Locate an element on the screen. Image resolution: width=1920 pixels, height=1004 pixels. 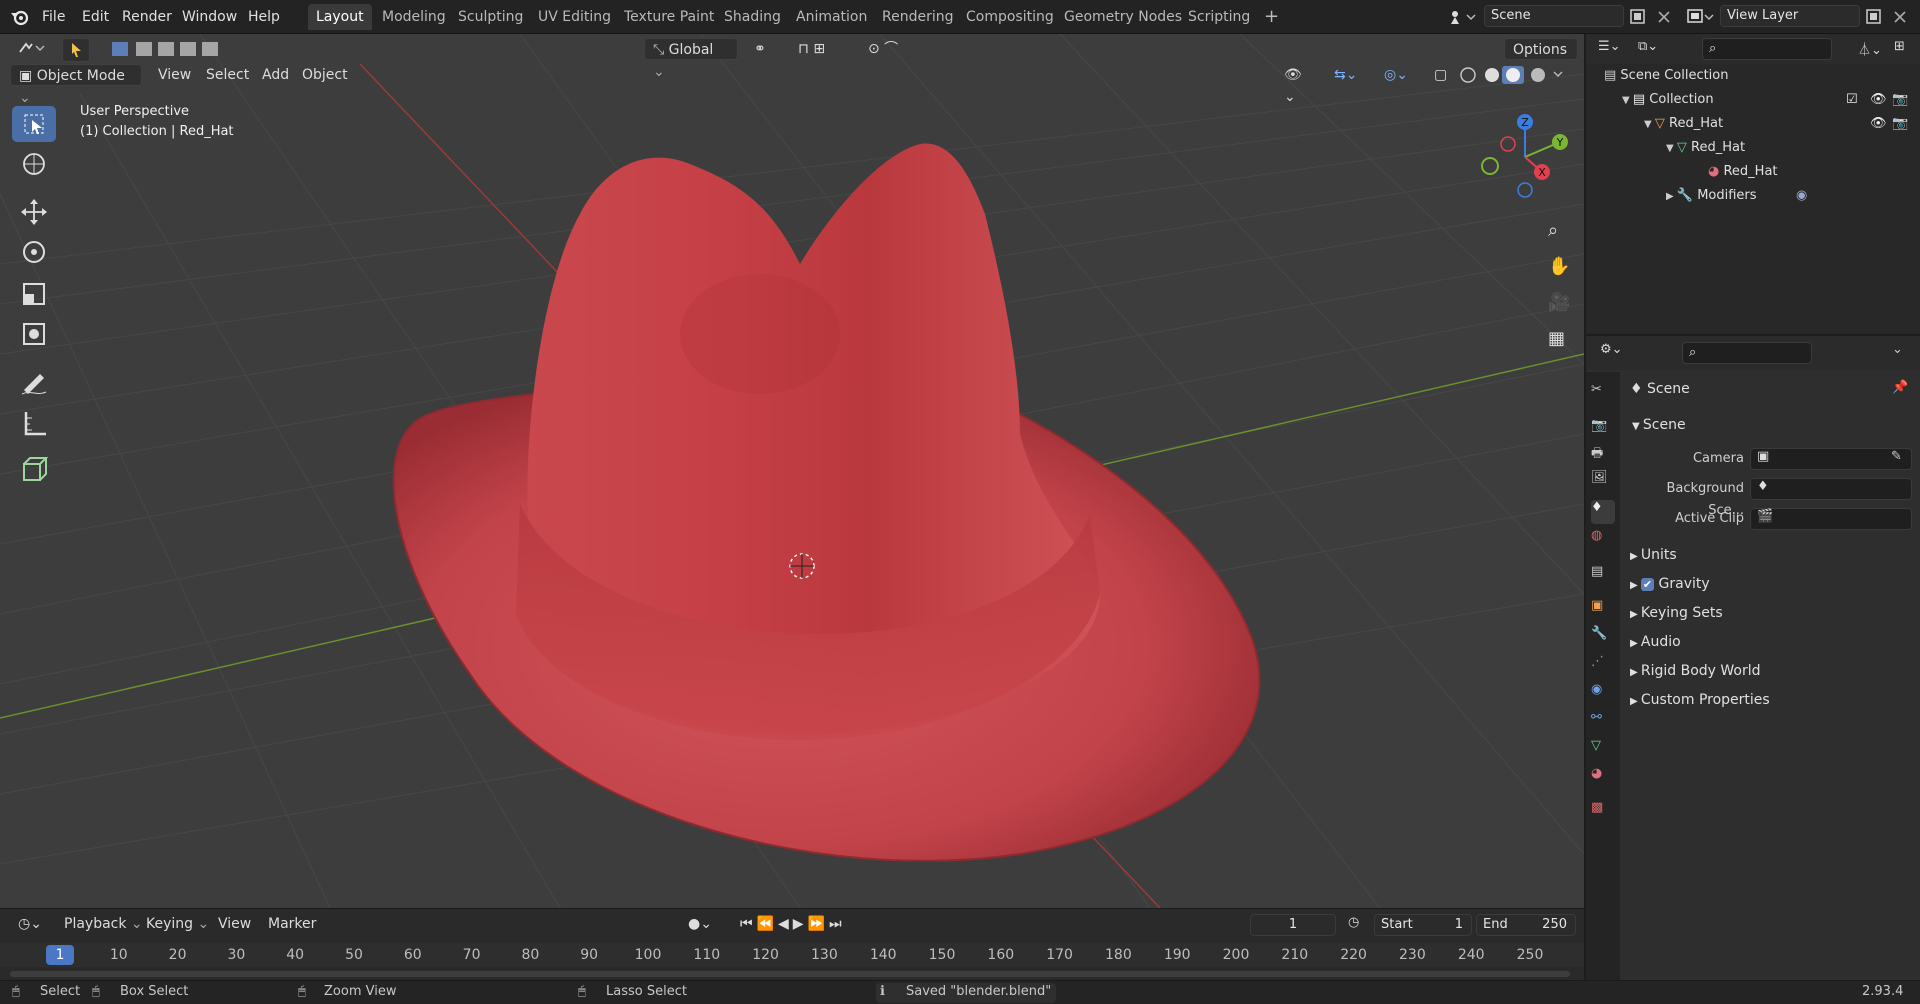
overlay-toggle-icon: ◎⌄ is located at coordinates (1398, 75).